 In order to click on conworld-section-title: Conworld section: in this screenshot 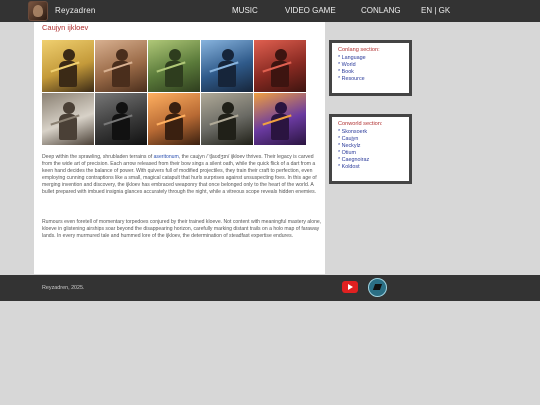, I will do `click(360, 124)`.